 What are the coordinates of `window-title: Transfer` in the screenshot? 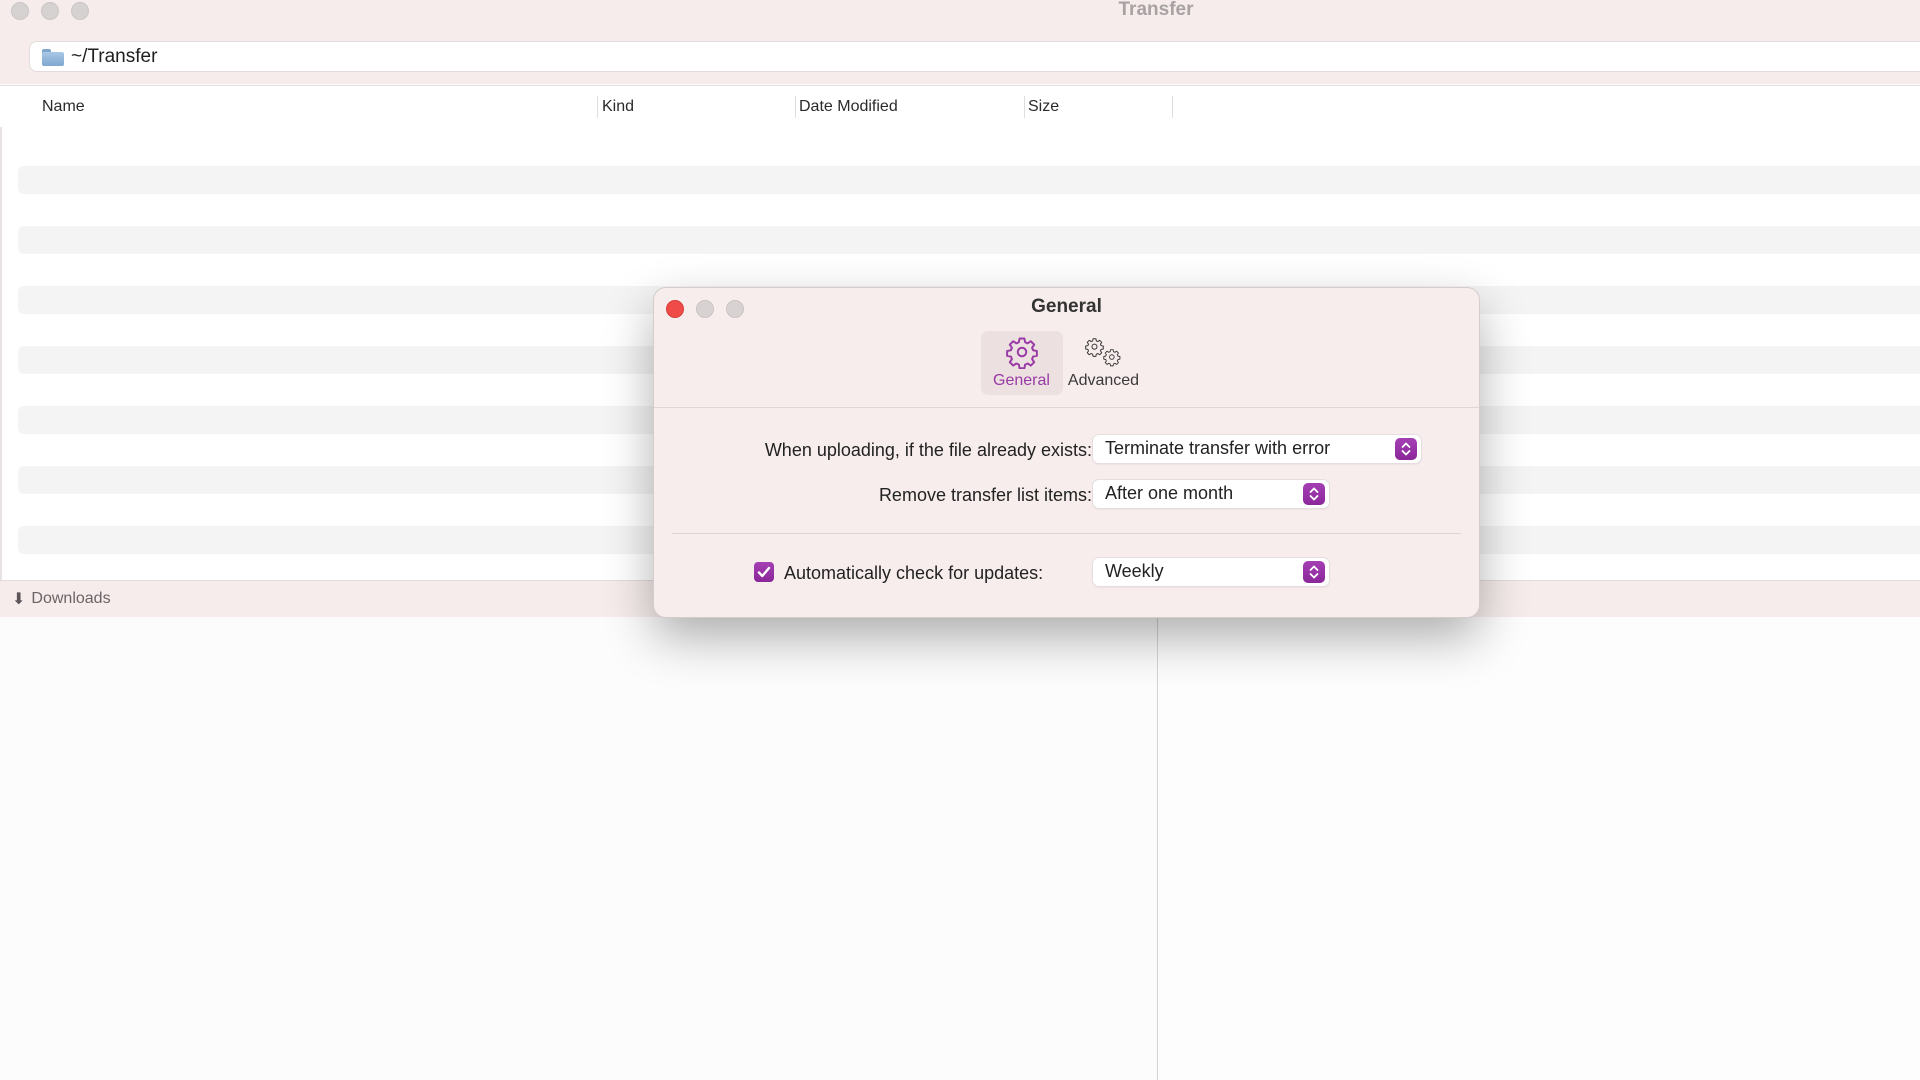 It's located at (1156, 10).